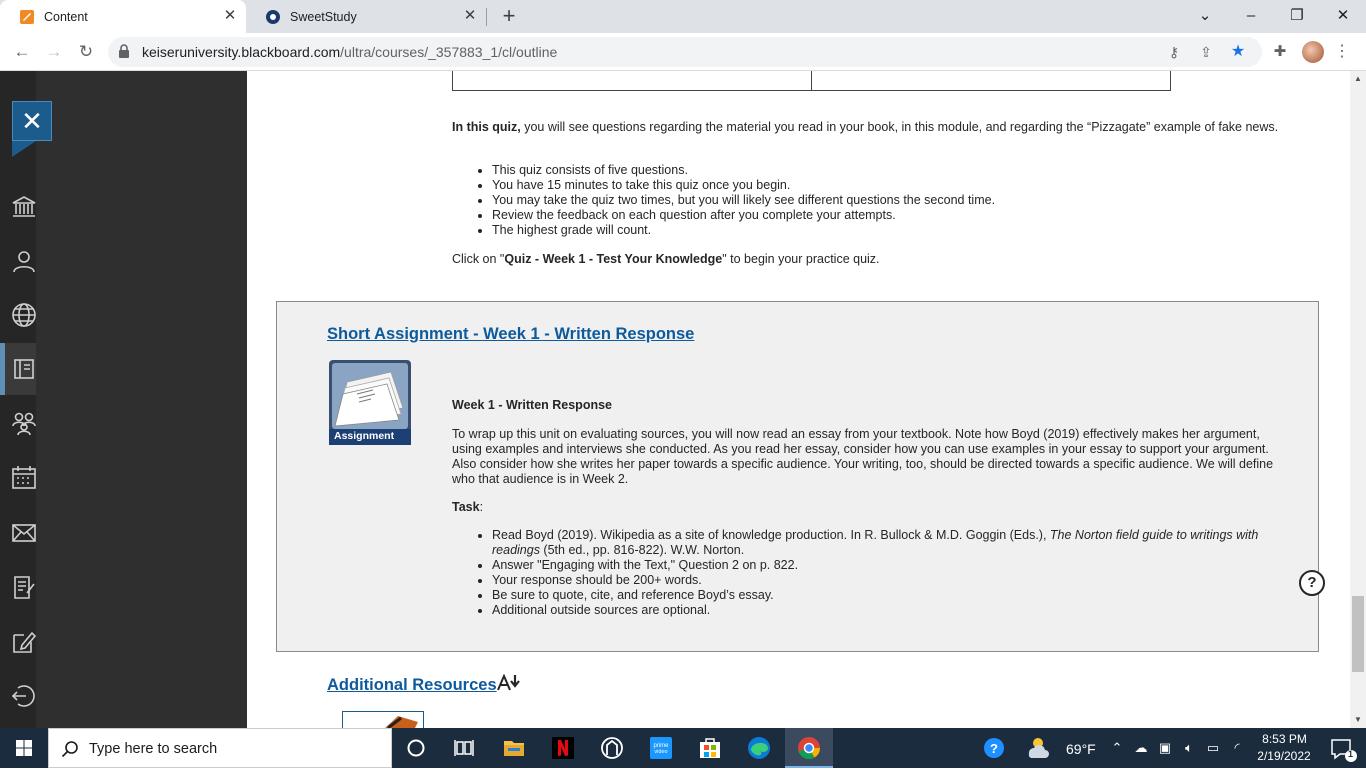  I want to click on microsoft-store-icon, so click(710, 748).